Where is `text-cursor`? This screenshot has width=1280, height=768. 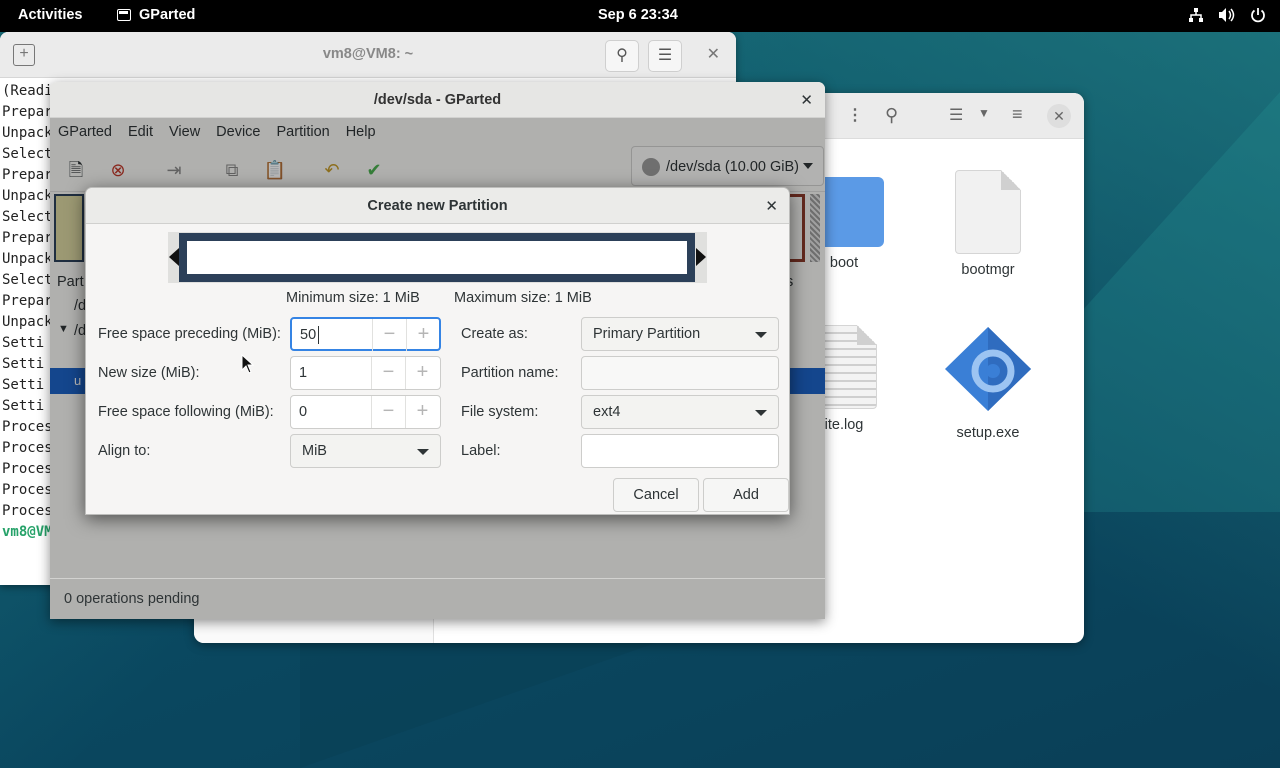
text-cursor is located at coordinates (318, 335).